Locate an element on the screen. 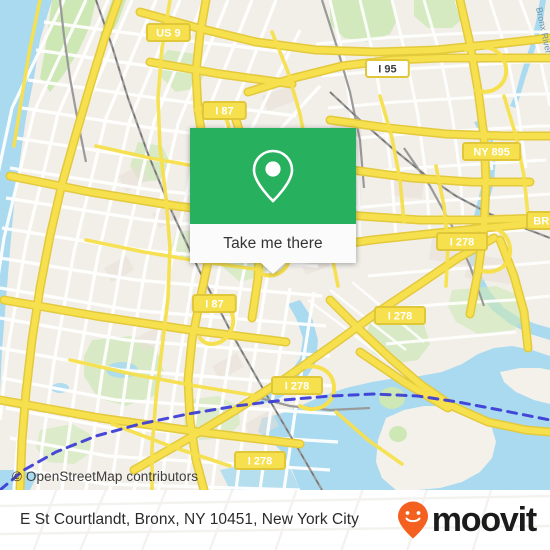 This screenshot has height=550, width=550. shield-label: I 95 is located at coordinates (387, 70).